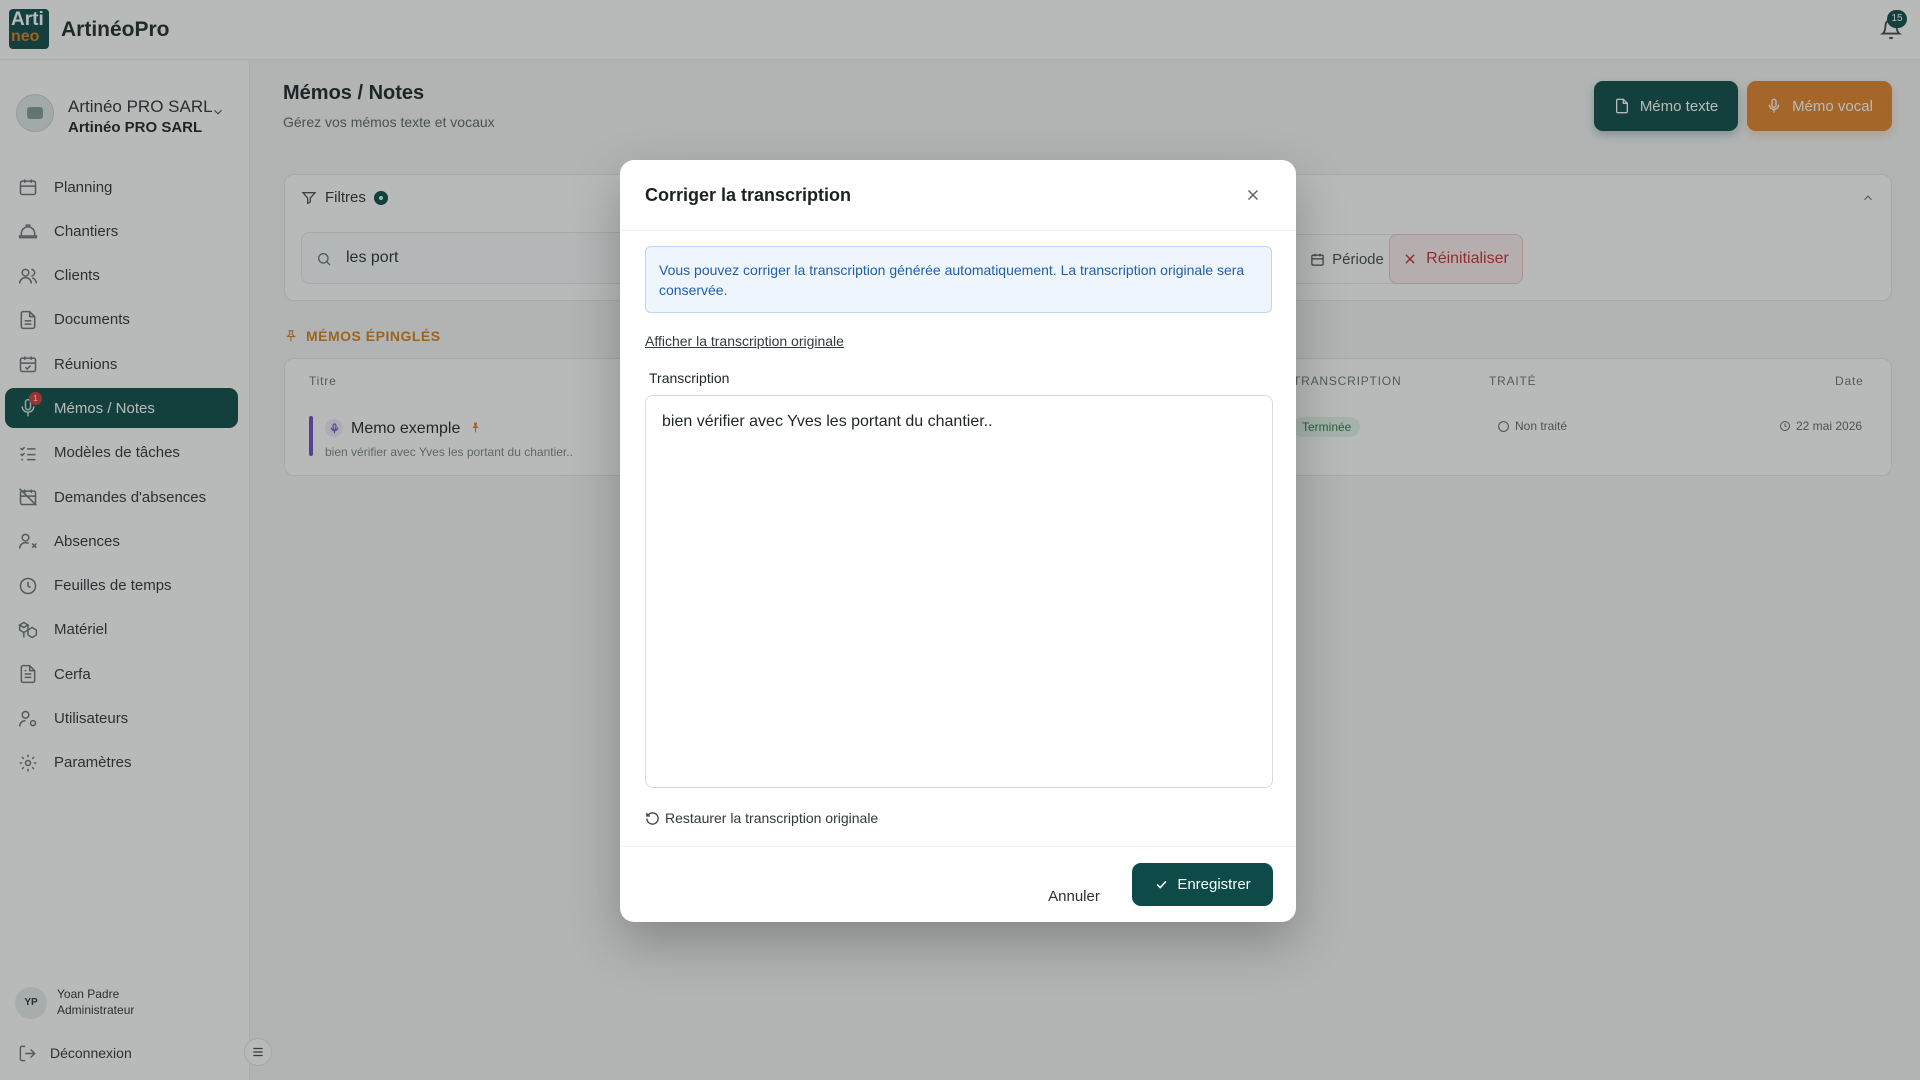  What do you see at coordinates (748, 195) in the screenshot?
I see `dialog-title: Corriger la transcription` at bounding box center [748, 195].